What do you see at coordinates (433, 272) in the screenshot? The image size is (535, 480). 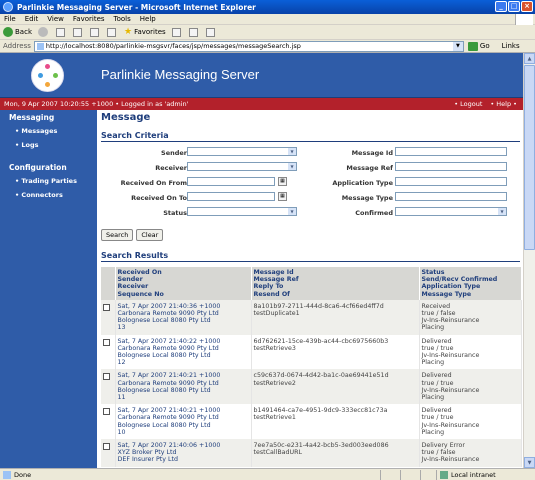 I see `header-status: Status` at bounding box center [433, 272].